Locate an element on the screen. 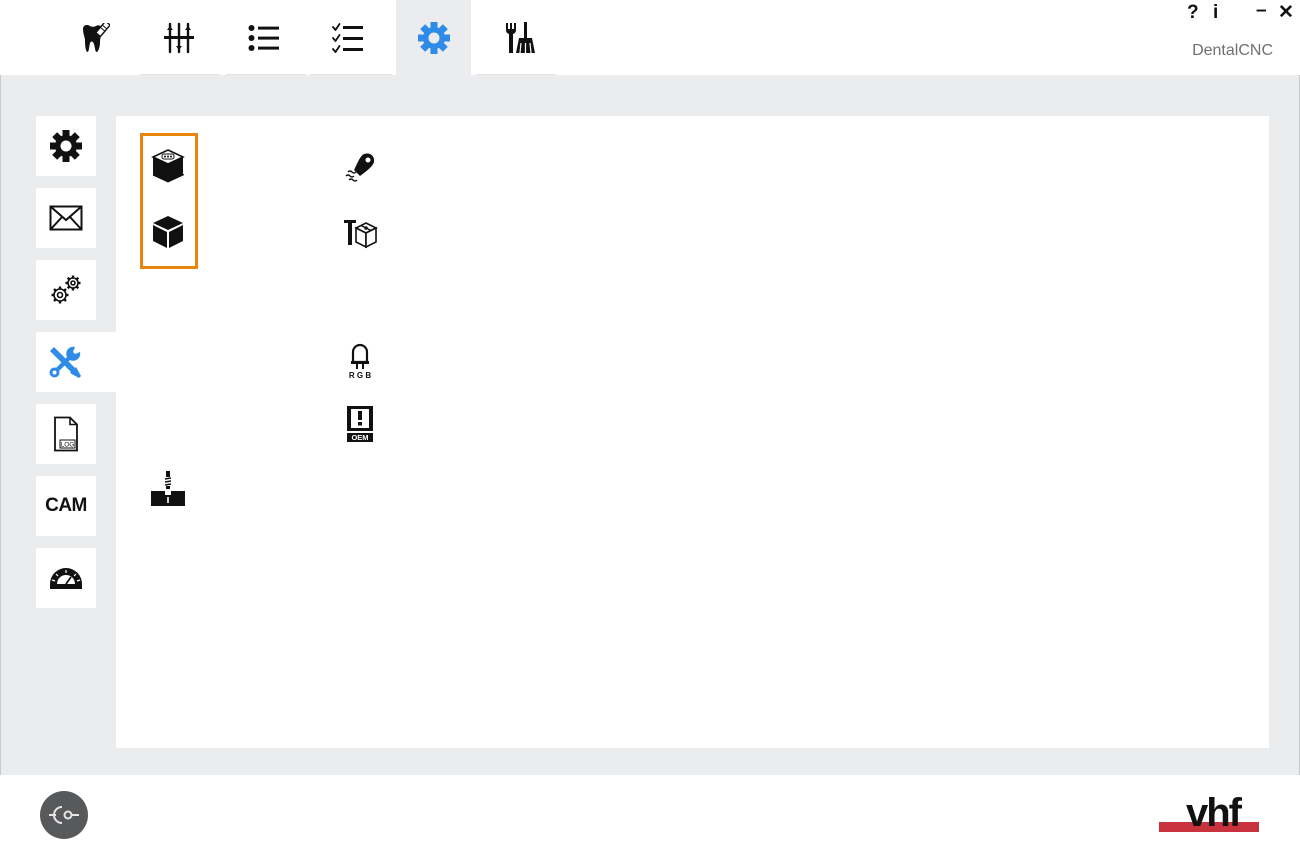 The height and width of the screenshot is (850, 1300). top-toolbar: ? i – ✕ DentalCNC is located at coordinates (650, 37).